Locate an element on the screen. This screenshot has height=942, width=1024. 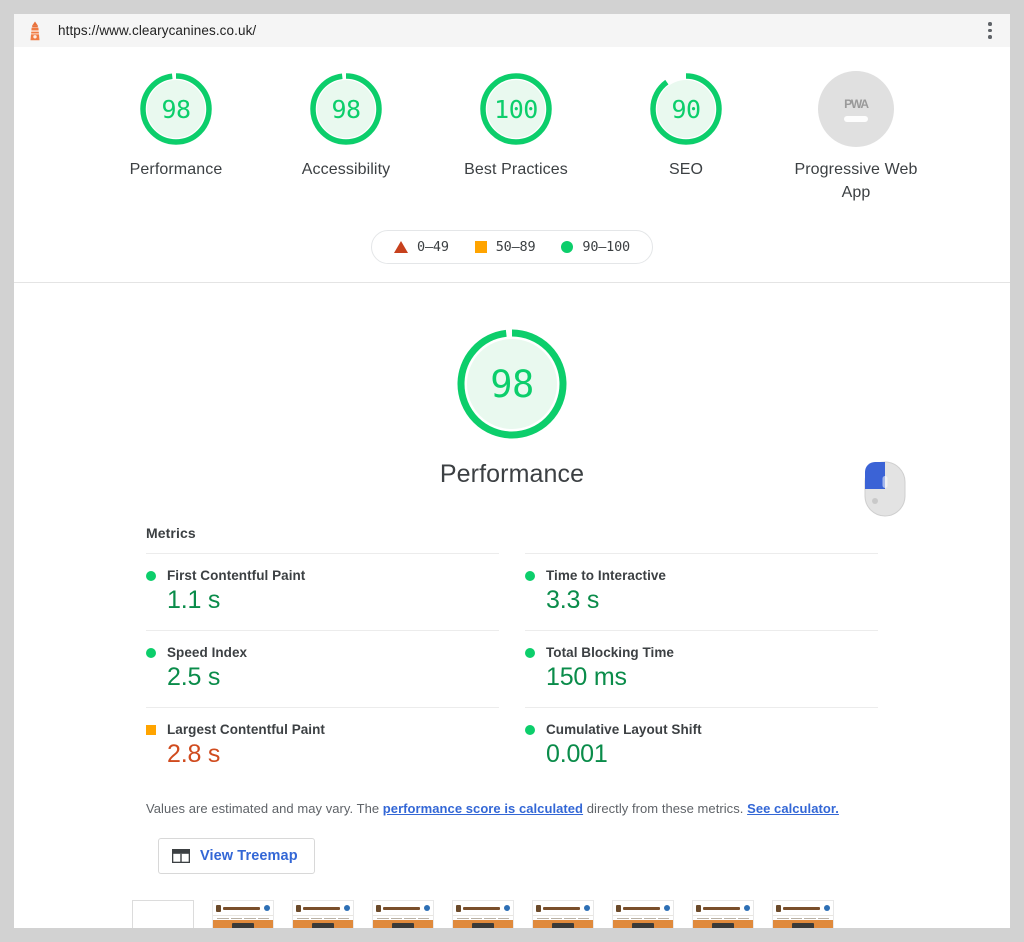
kebab-menu-icon is located at coordinates (990, 31).